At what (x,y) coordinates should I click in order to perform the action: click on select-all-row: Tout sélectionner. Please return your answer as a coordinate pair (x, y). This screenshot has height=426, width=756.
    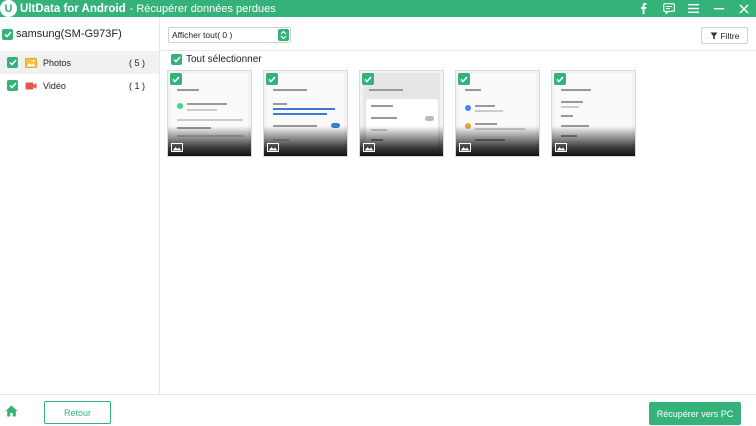
    Looking at the image, I should click on (216, 59).